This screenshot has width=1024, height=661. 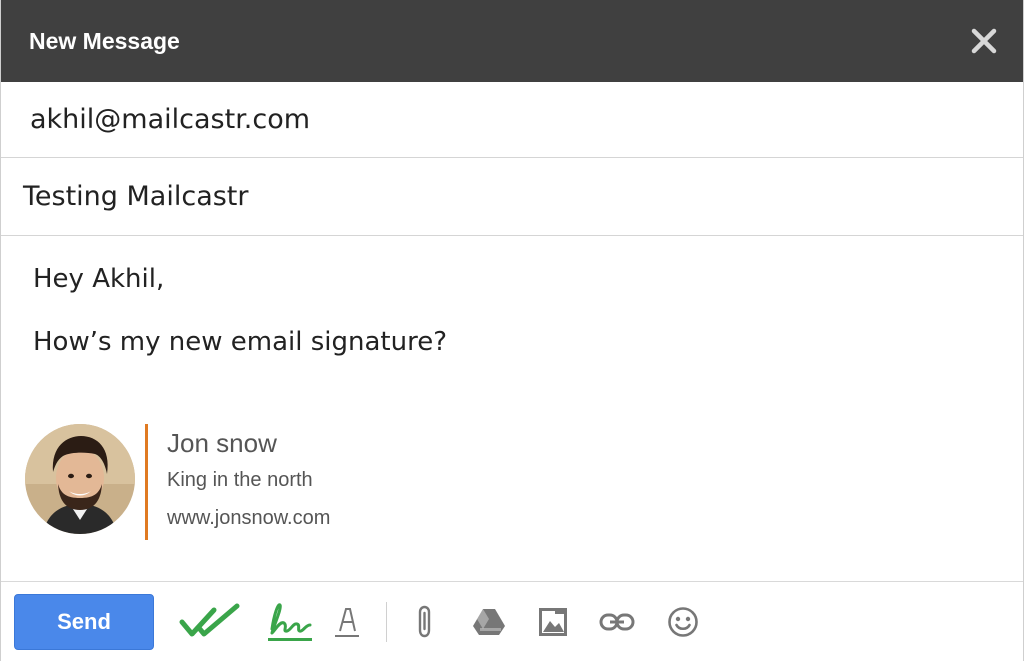 What do you see at coordinates (347, 622) in the screenshot?
I see `text-format-icon` at bounding box center [347, 622].